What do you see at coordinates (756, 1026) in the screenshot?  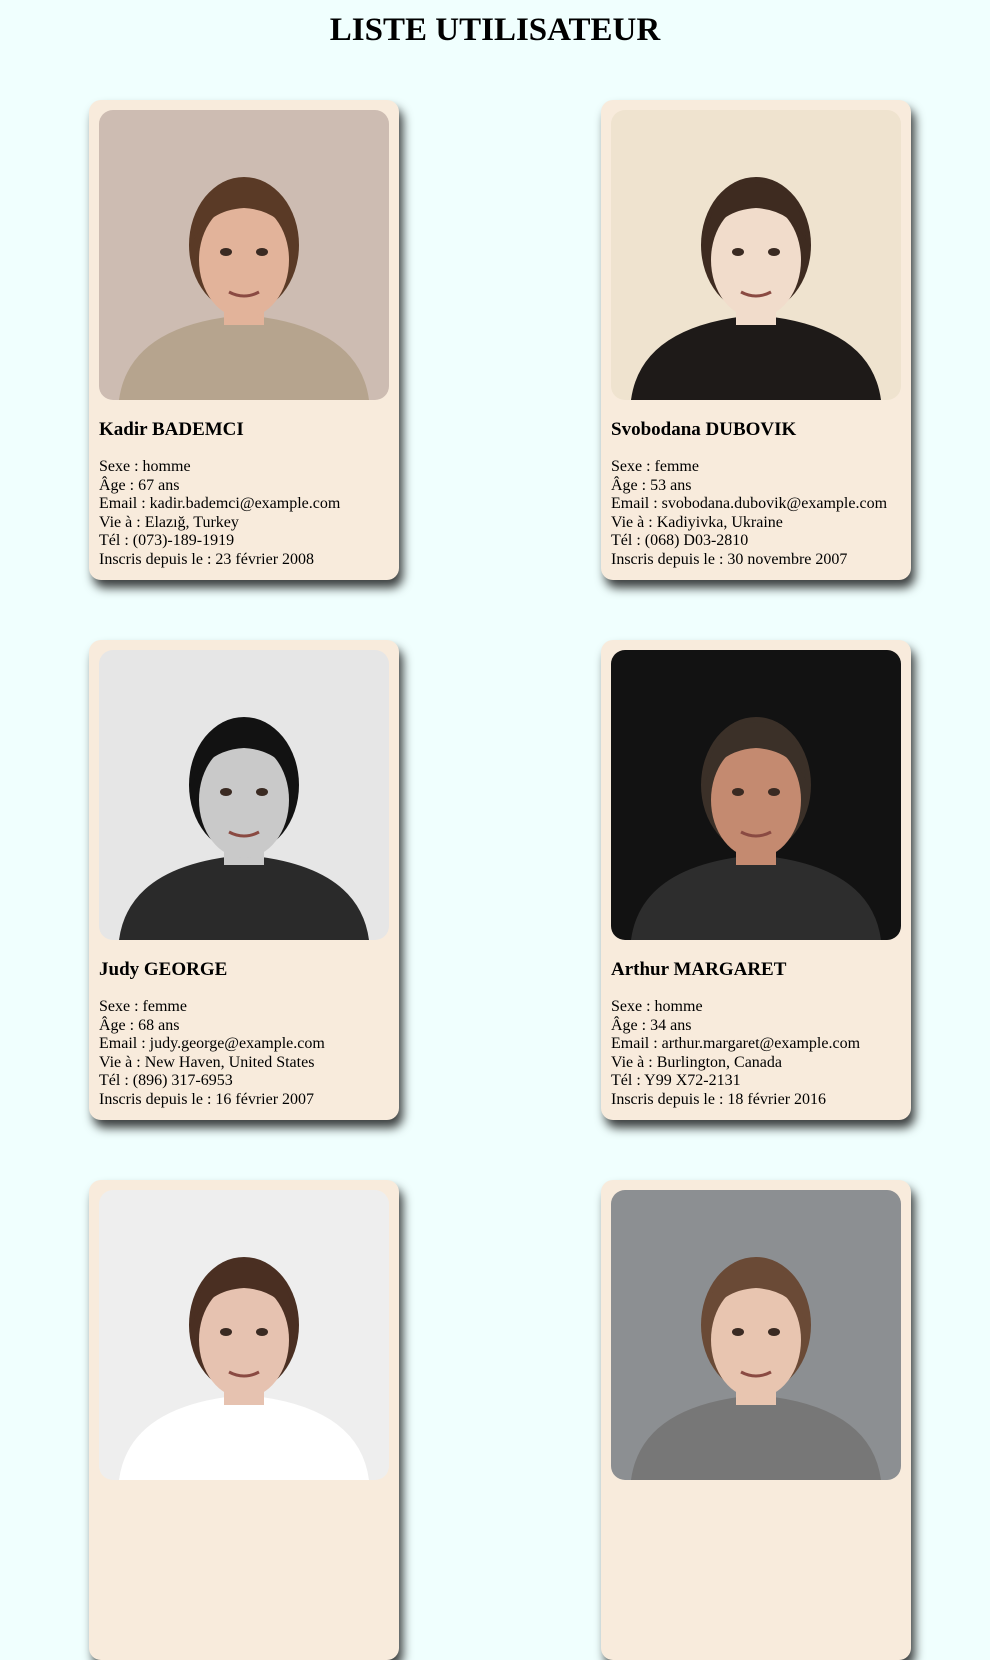 I see `user-age: Âge : 34 ans` at bounding box center [756, 1026].